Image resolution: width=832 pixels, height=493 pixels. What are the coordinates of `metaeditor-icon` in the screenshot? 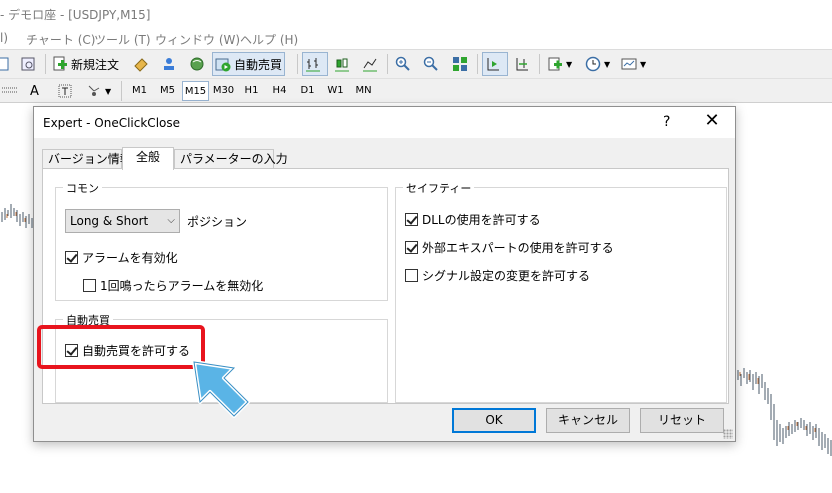 It's located at (141, 65).